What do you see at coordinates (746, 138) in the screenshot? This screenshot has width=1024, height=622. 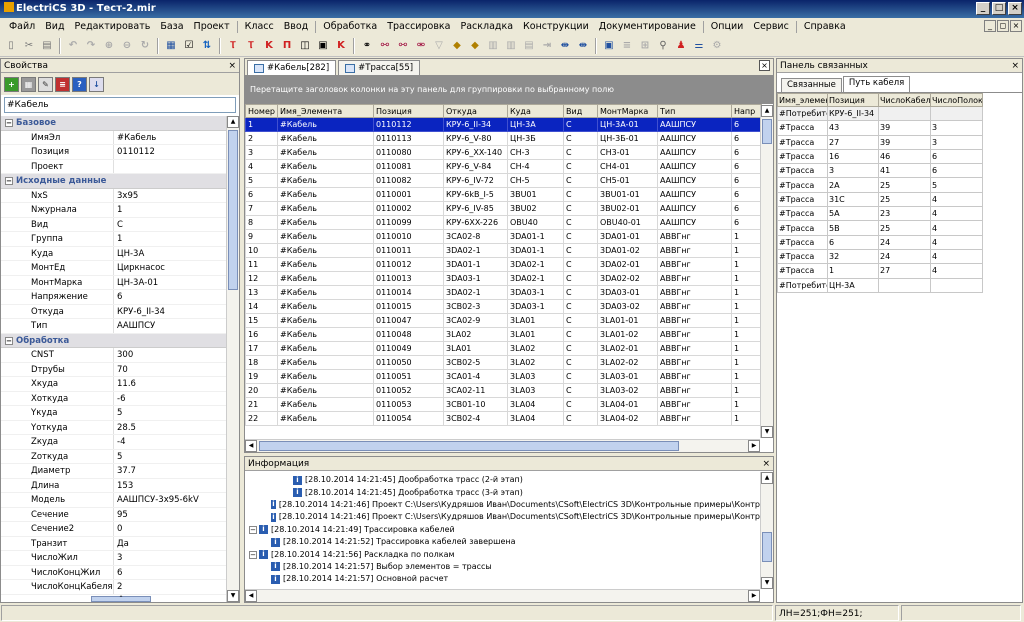 I see `table-cell: 6` at bounding box center [746, 138].